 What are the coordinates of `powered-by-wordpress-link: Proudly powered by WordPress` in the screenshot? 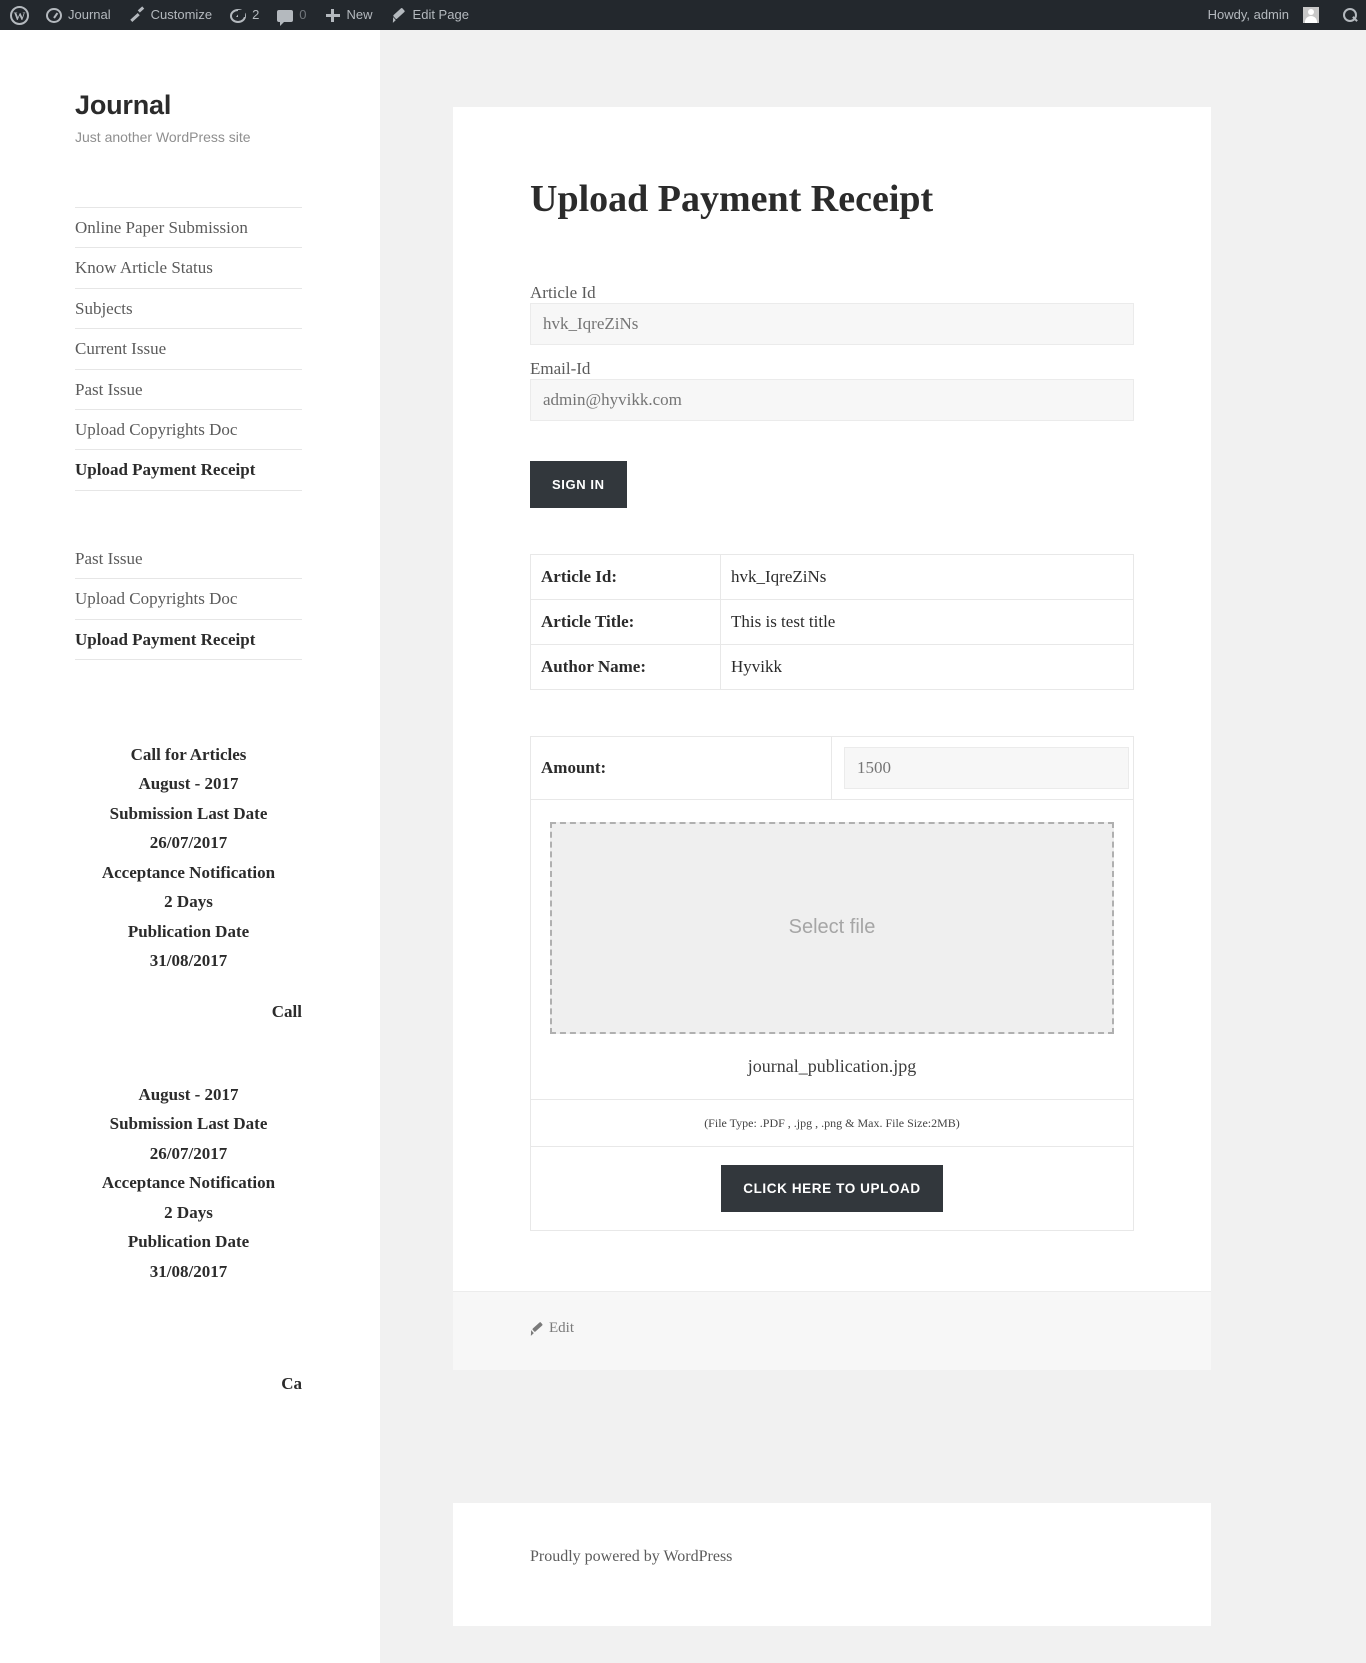 It's located at (631, 1556).